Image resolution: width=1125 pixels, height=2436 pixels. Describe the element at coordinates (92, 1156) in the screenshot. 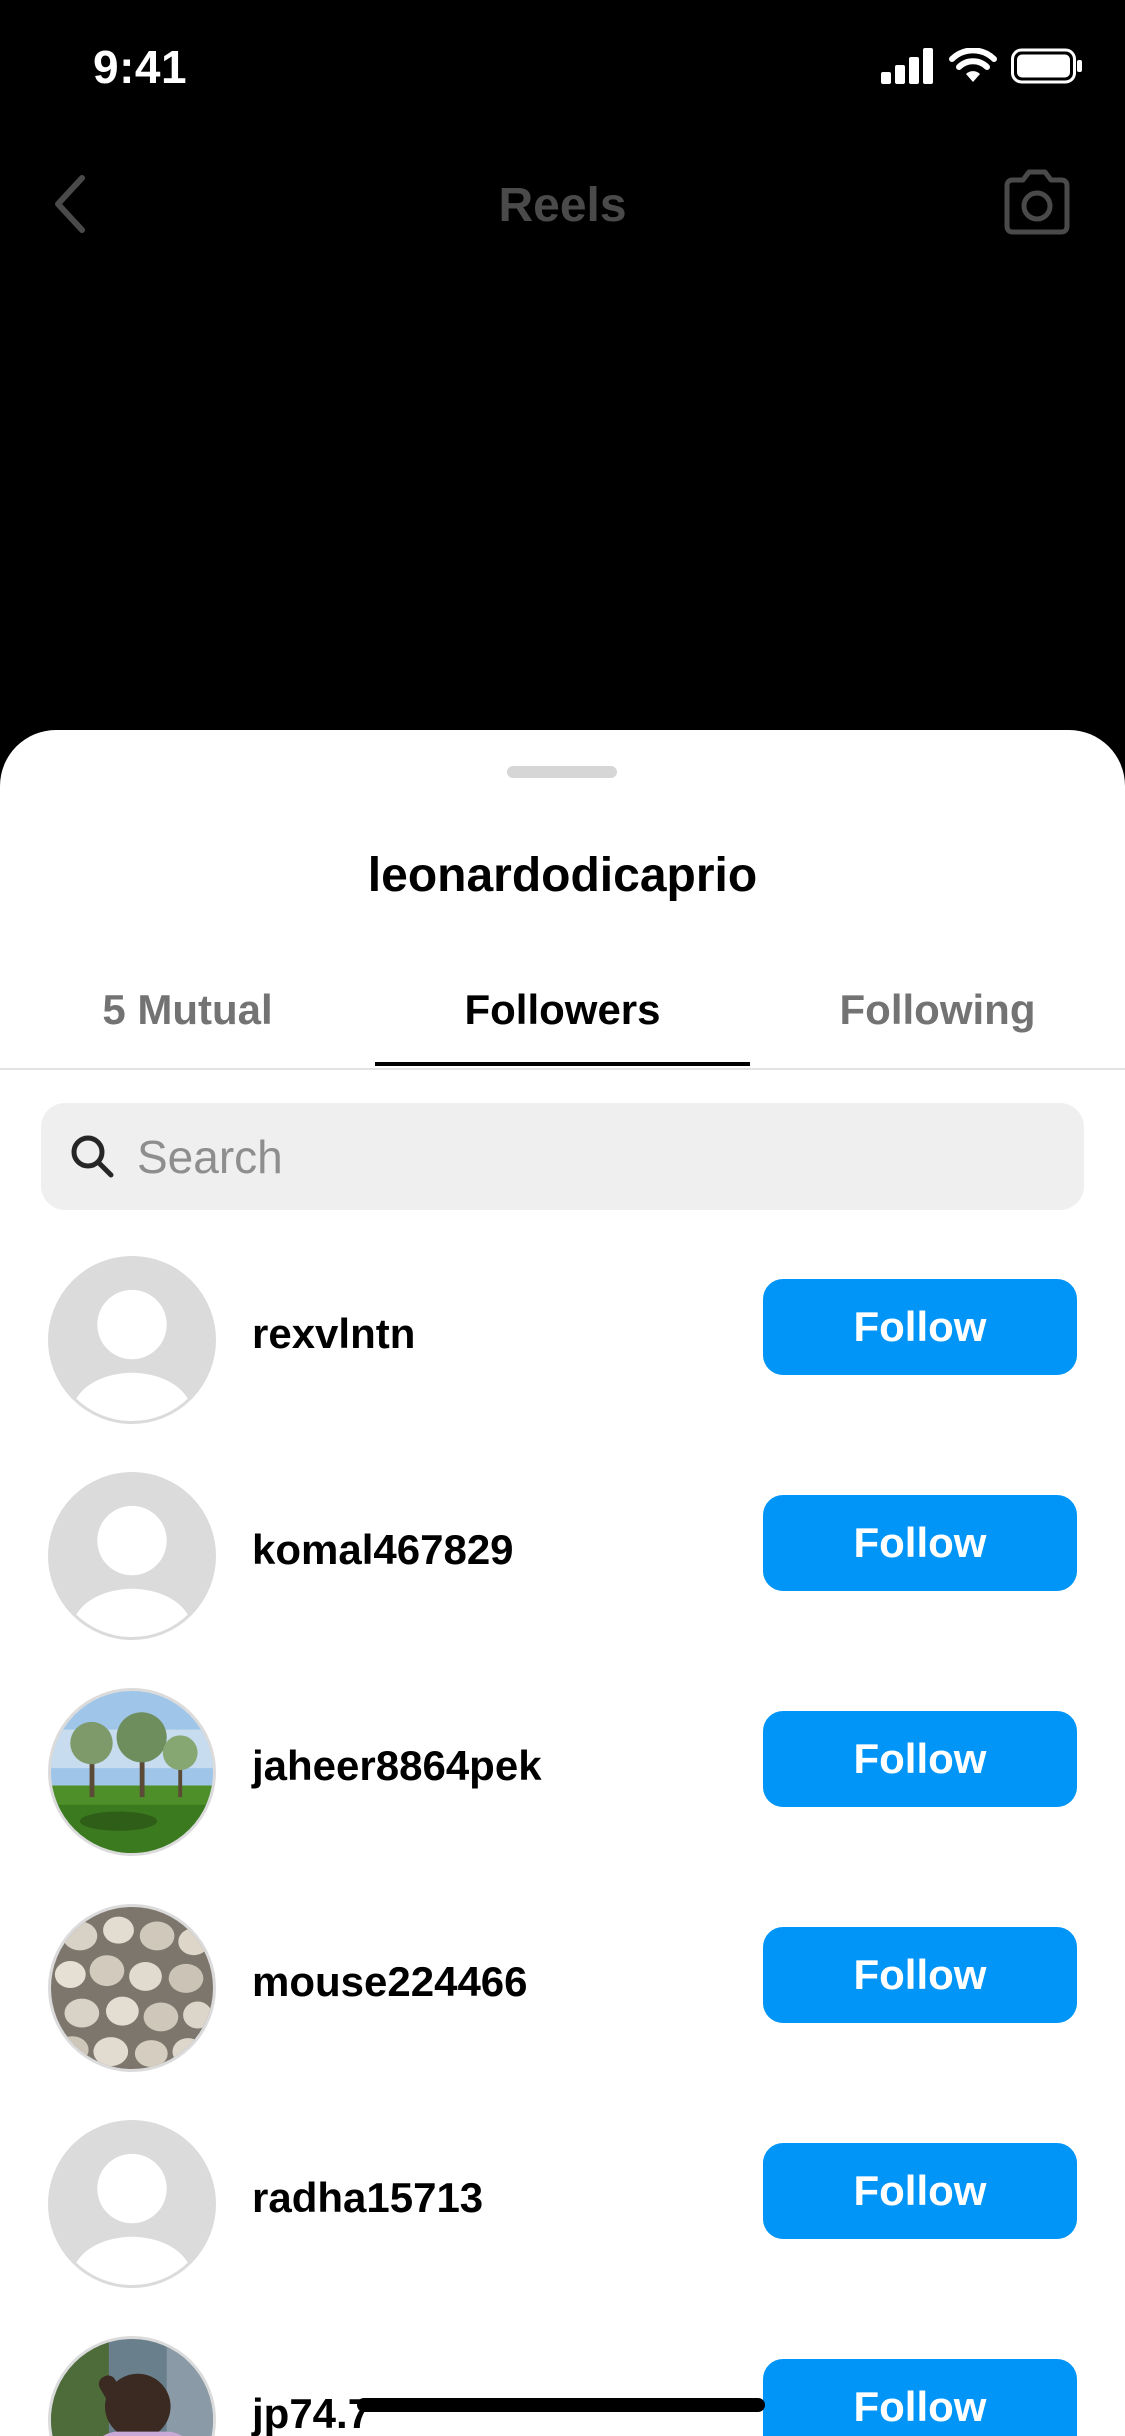

I see `search-icon` at that location.